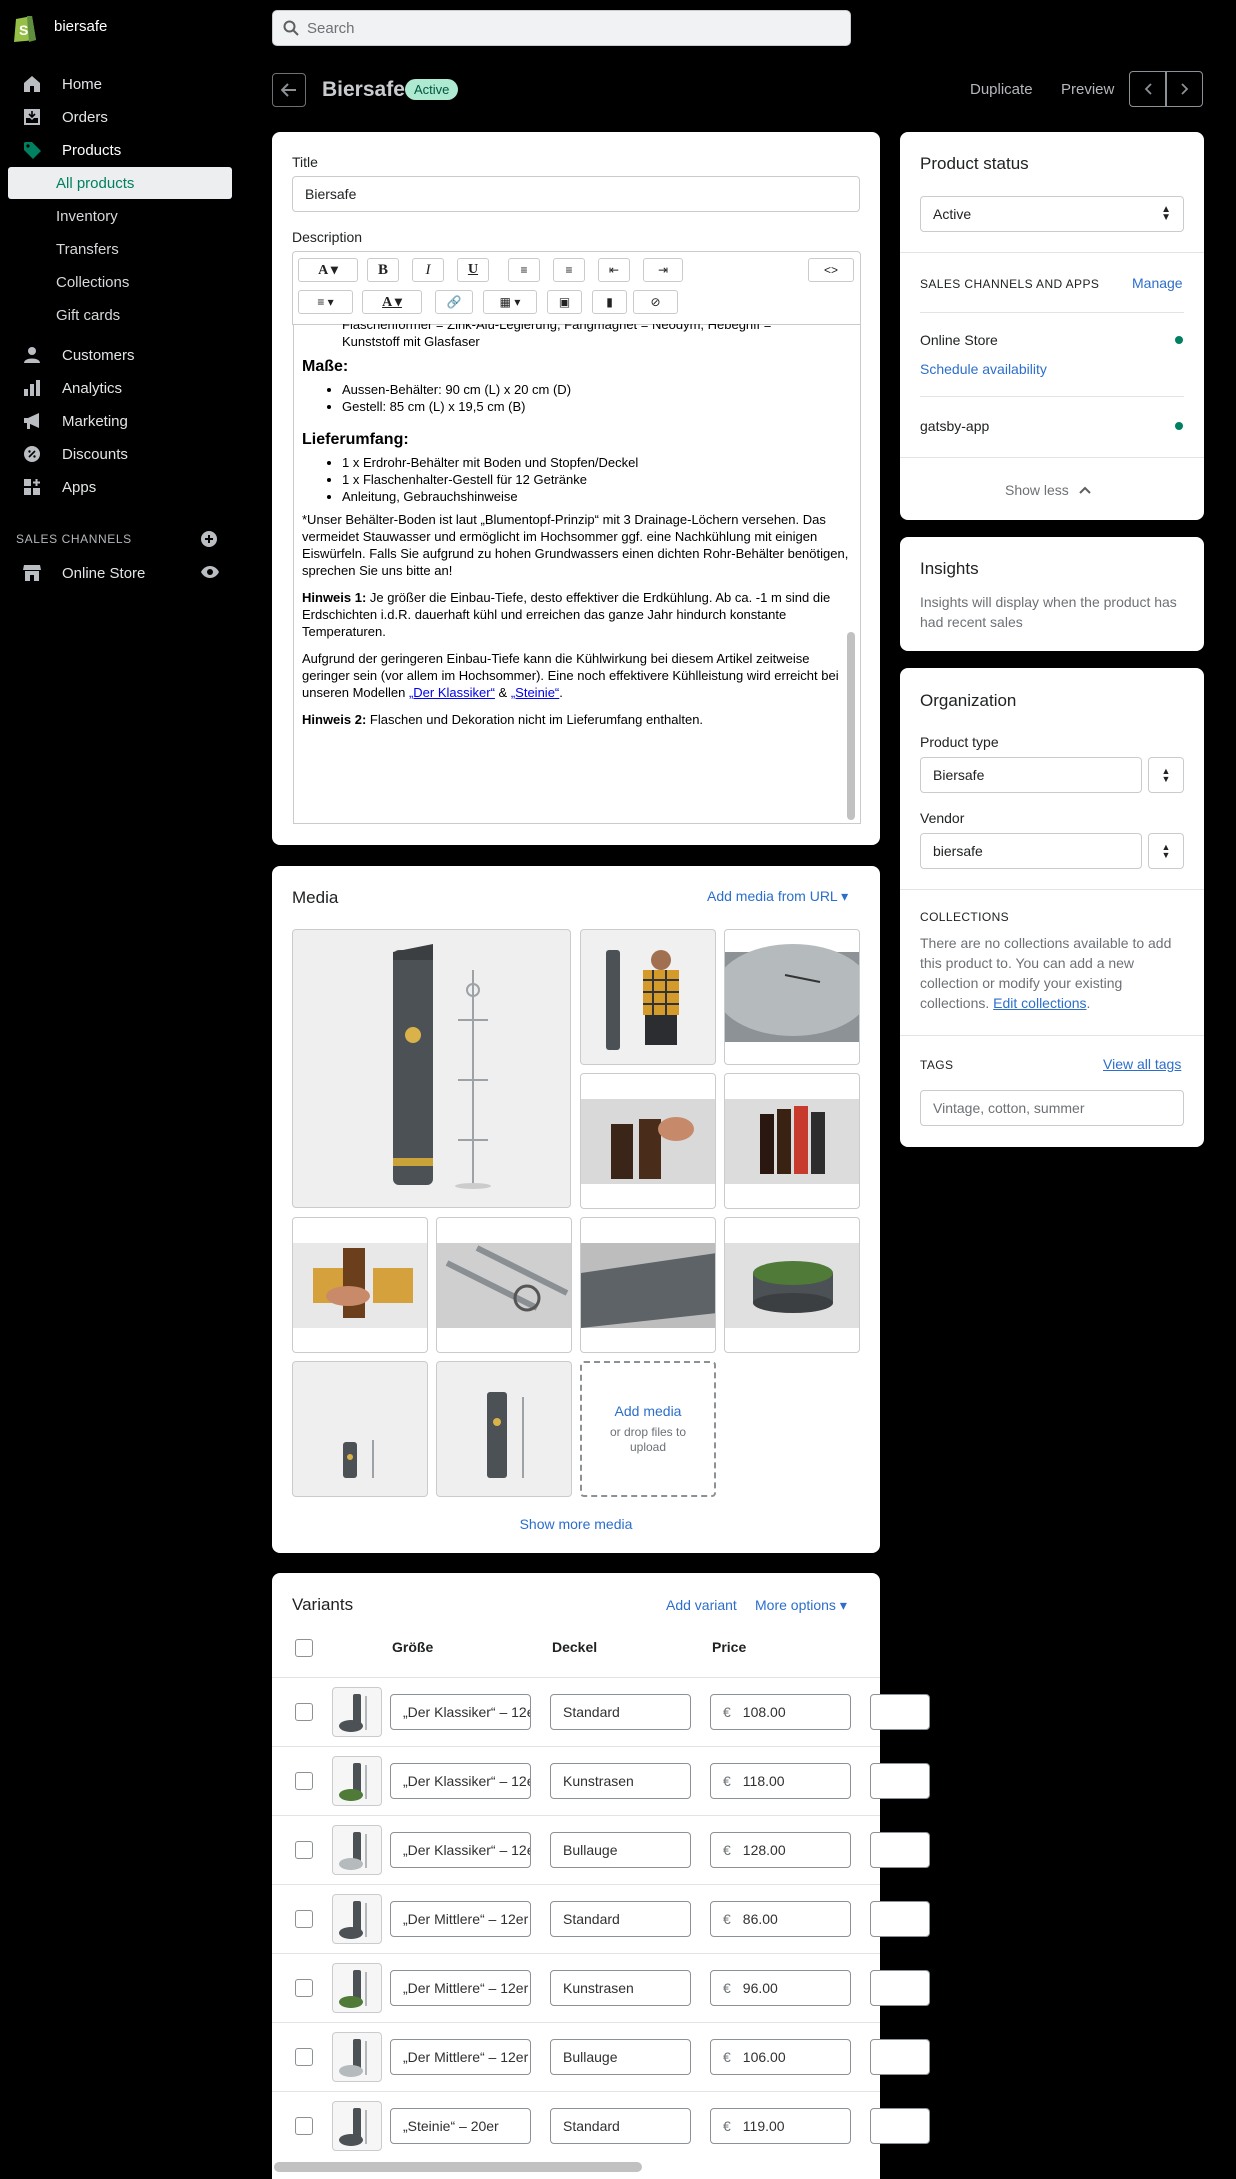  I want to click on indent-button: ⇥, so click(663, 270).